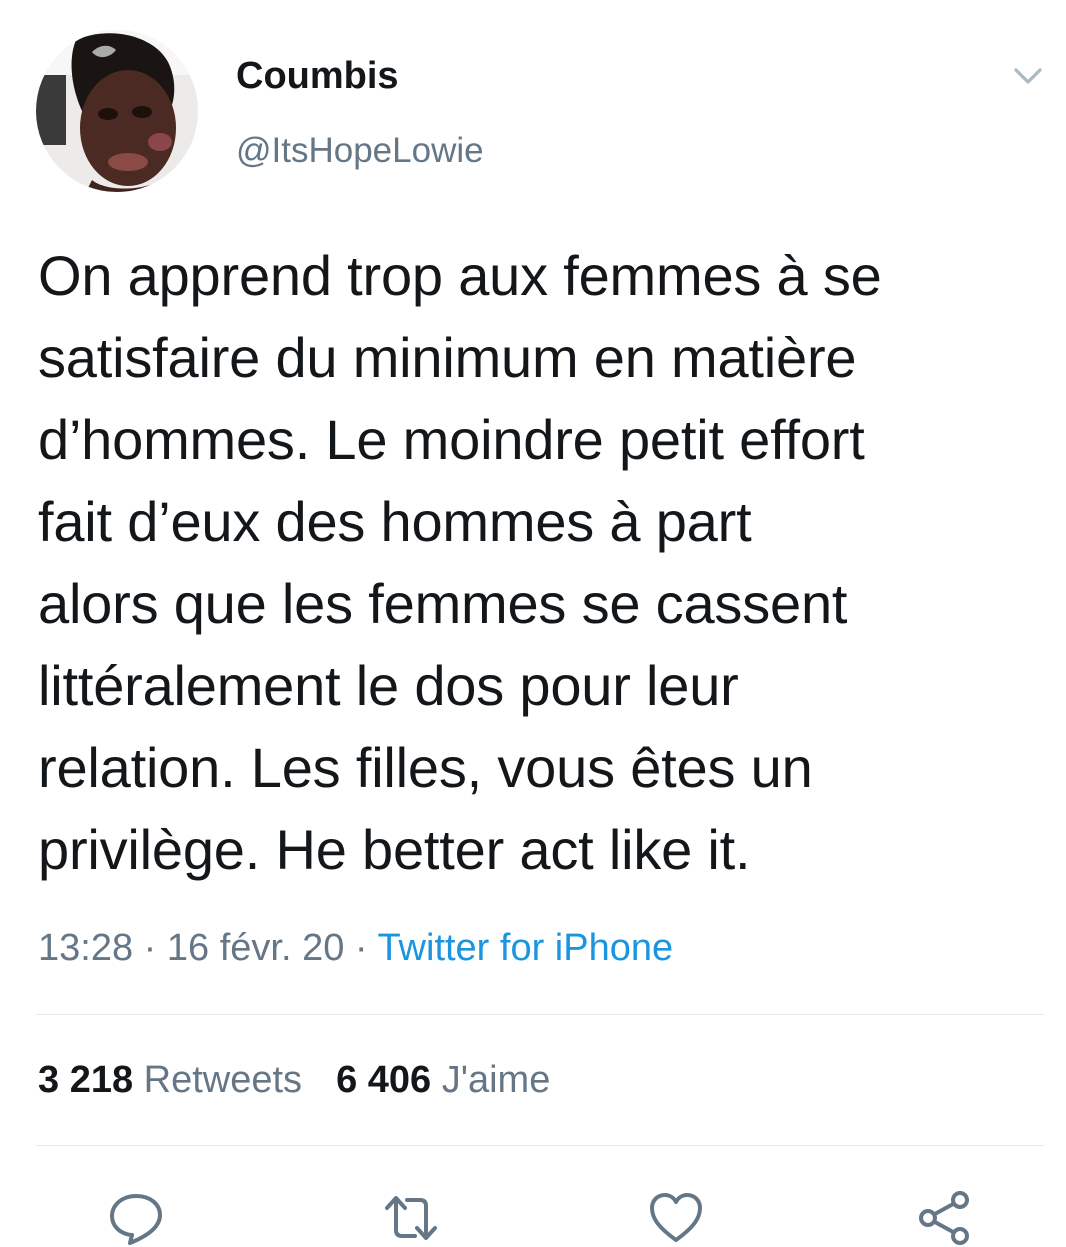 This screenshot has height=1247, width=1066. What do you see at coordinates (223, 1080) in the screenshot?
I see `retweets-label: Retweets` at bounding box center [223, 1080].